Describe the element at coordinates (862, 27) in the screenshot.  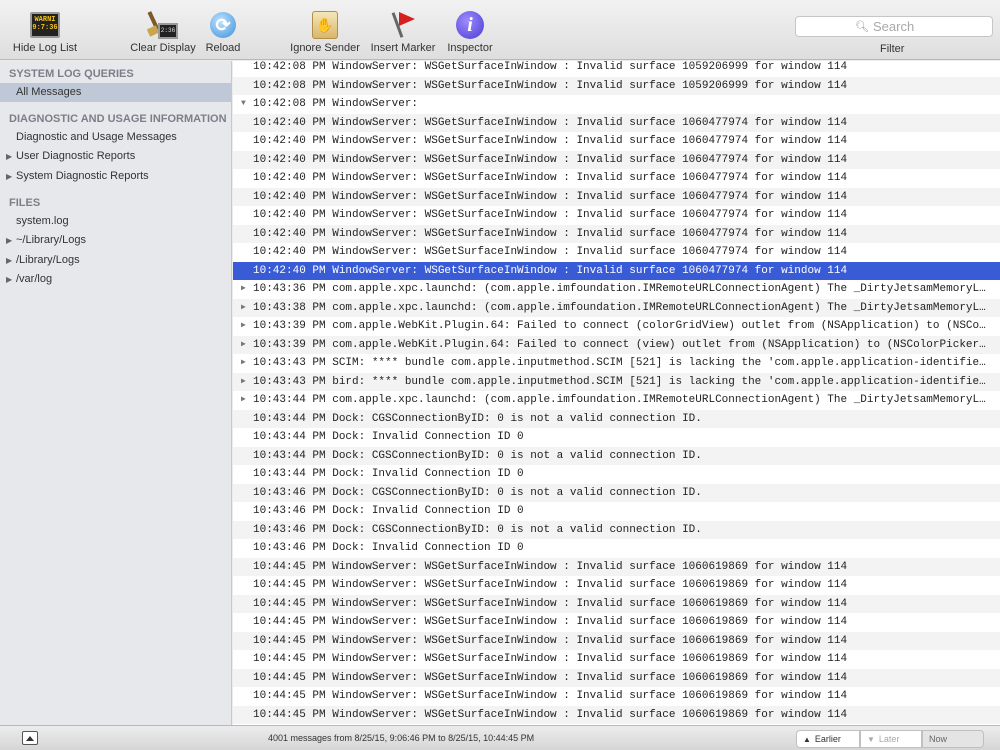
I see `search-icon: 🔍︎` at that location.